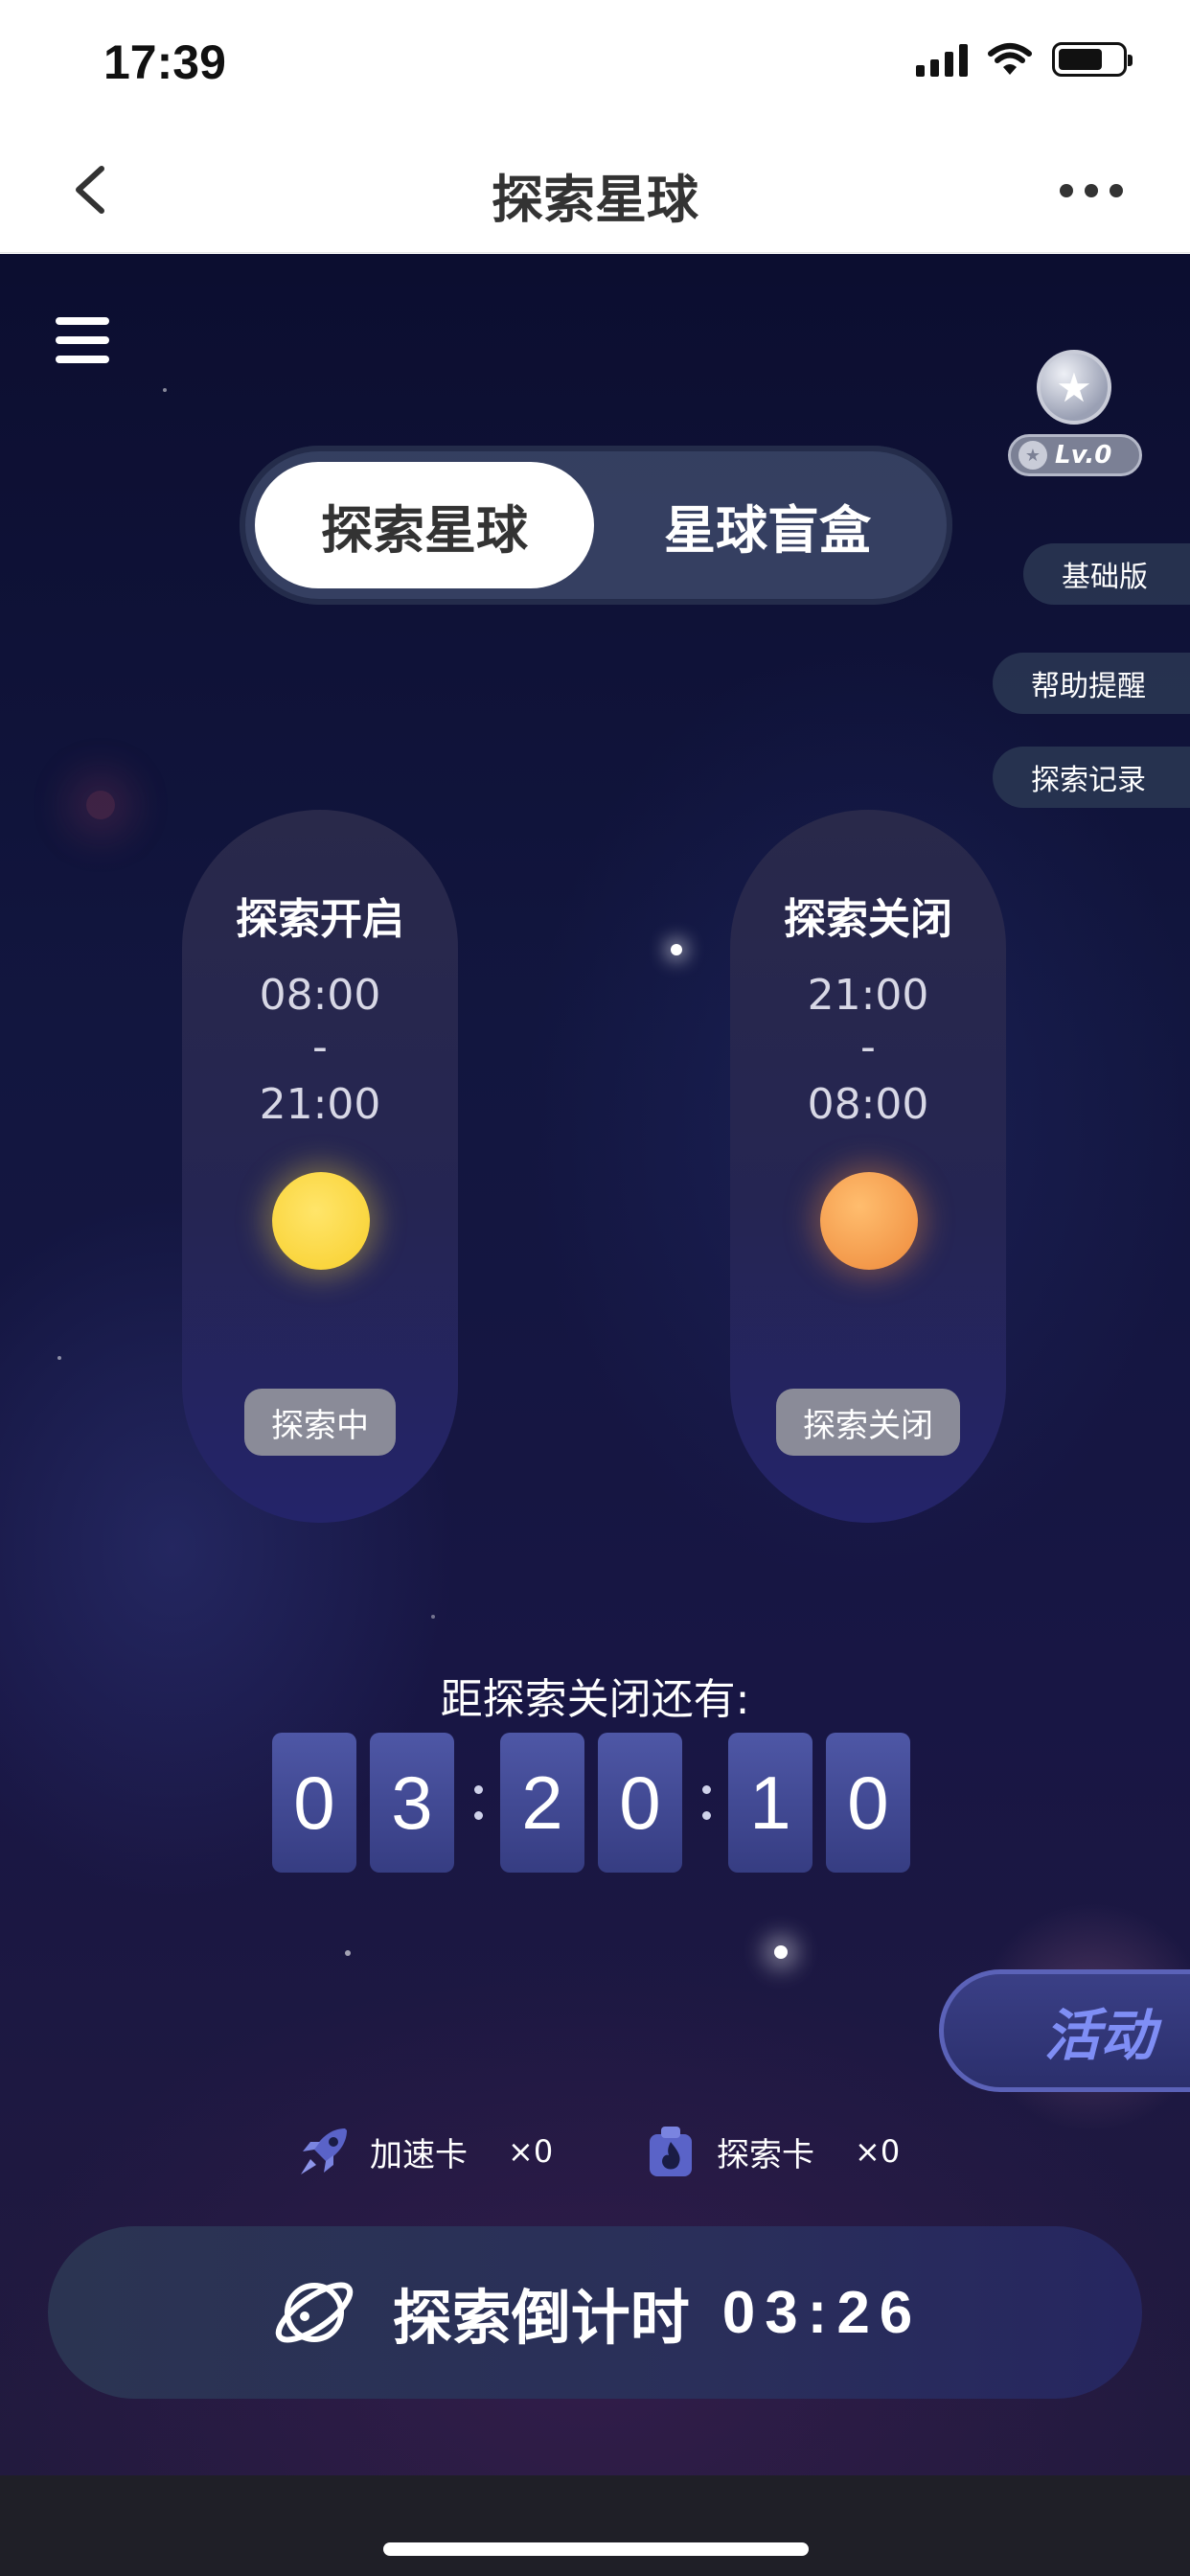  I want to click on explore-closed-card: 探索关闭 21:00 - 08:00 探索关闭, so click(868, 1166).